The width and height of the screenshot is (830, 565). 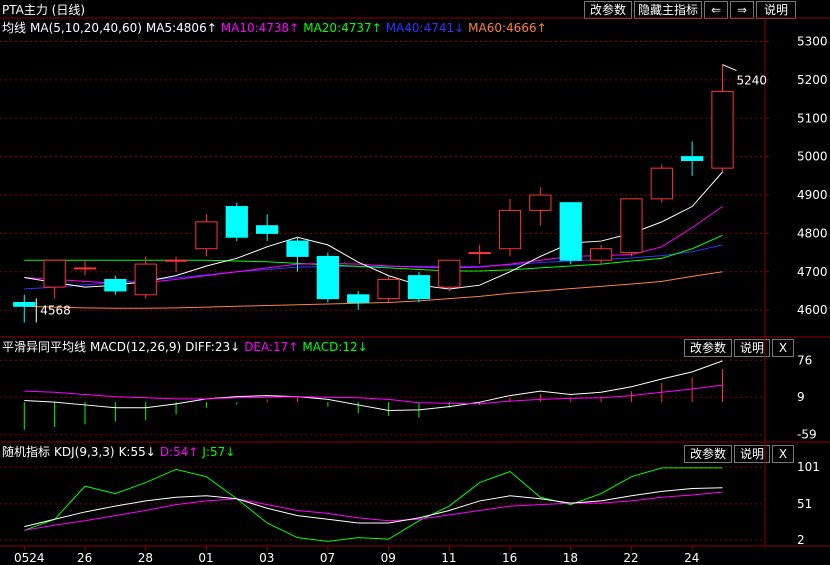 What do you see at coordinates (801, 540) in the screenshot?
I see `kdj-y-tick-label: 2` at bounding box center [801, 540].